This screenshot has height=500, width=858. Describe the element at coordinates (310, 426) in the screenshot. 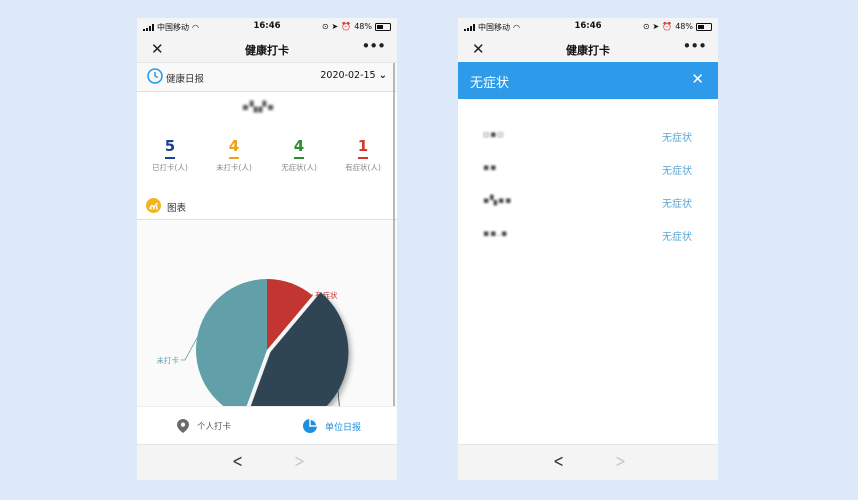

I see `pie-chart-icon` at that location.